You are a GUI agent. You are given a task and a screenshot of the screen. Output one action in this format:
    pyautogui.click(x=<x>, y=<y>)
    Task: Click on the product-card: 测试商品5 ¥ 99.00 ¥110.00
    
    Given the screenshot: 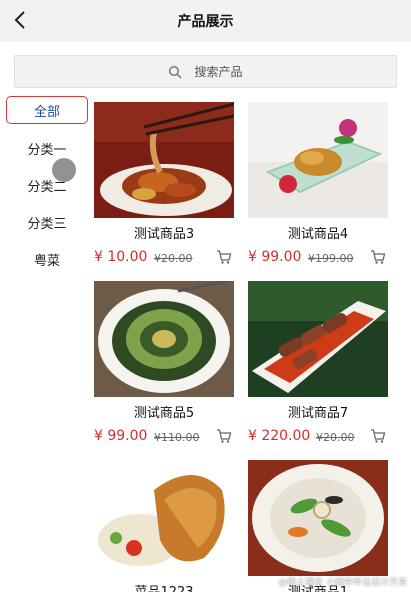 What is the action you would take?
    pyautogui.click(x=164, y=366)
    